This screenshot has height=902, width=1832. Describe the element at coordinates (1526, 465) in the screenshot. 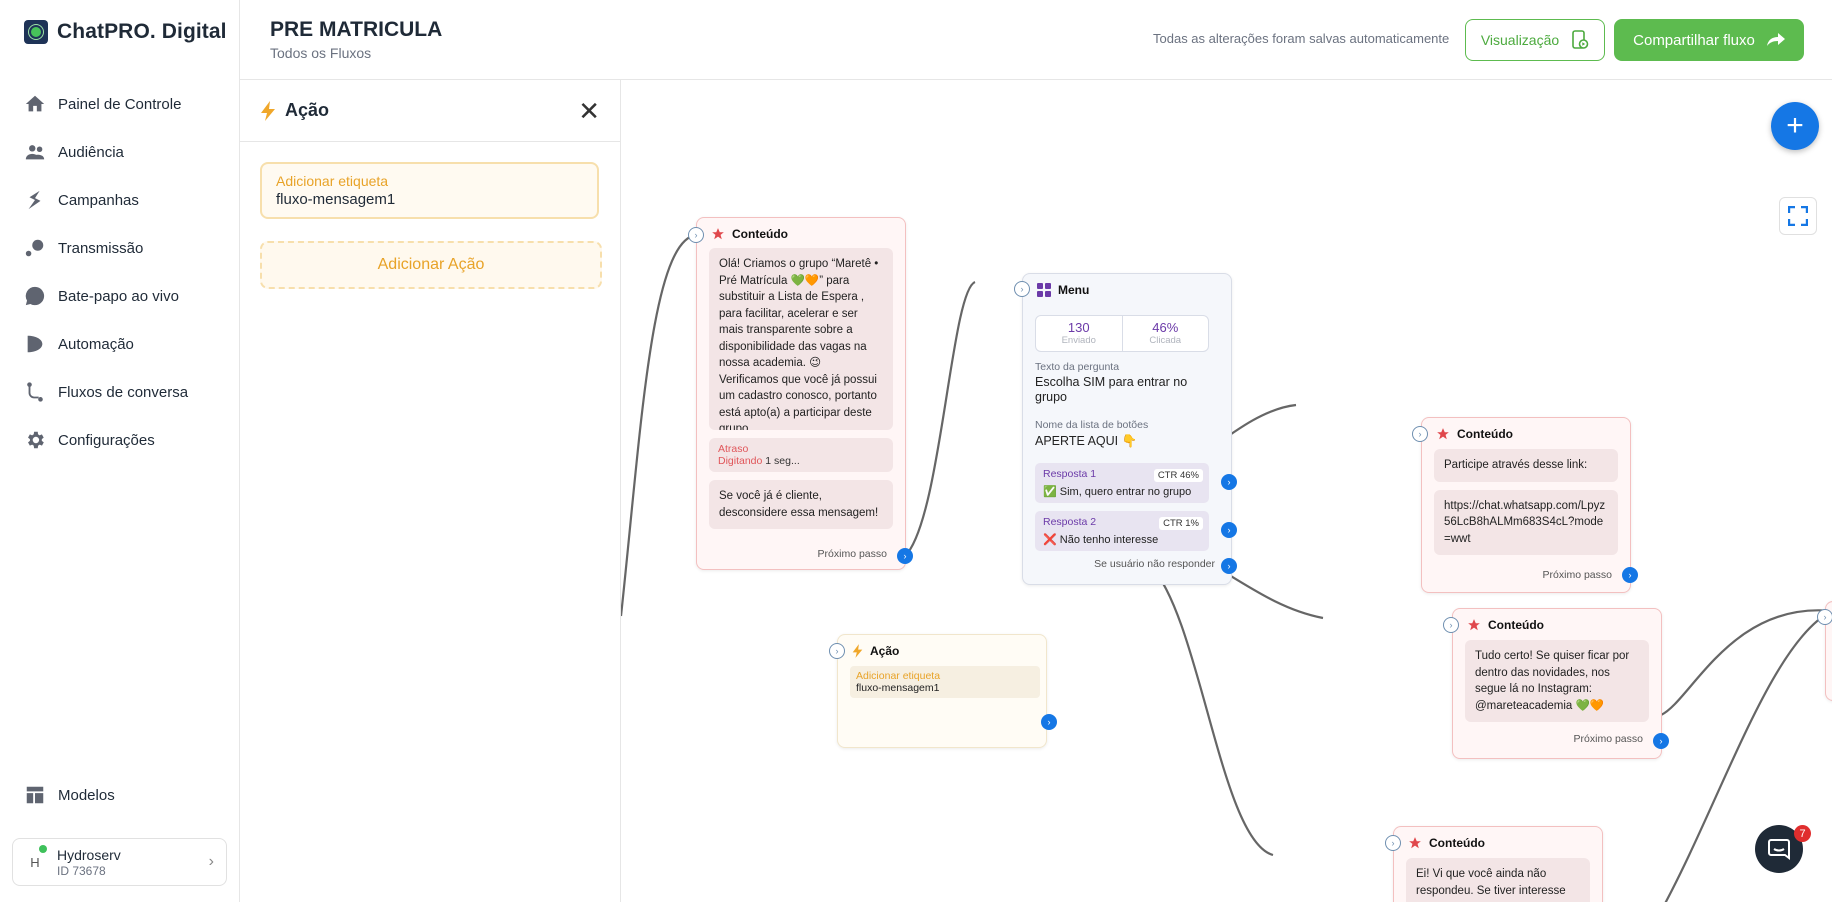

I see `message-bubble: Participe através desse link:` at that location.